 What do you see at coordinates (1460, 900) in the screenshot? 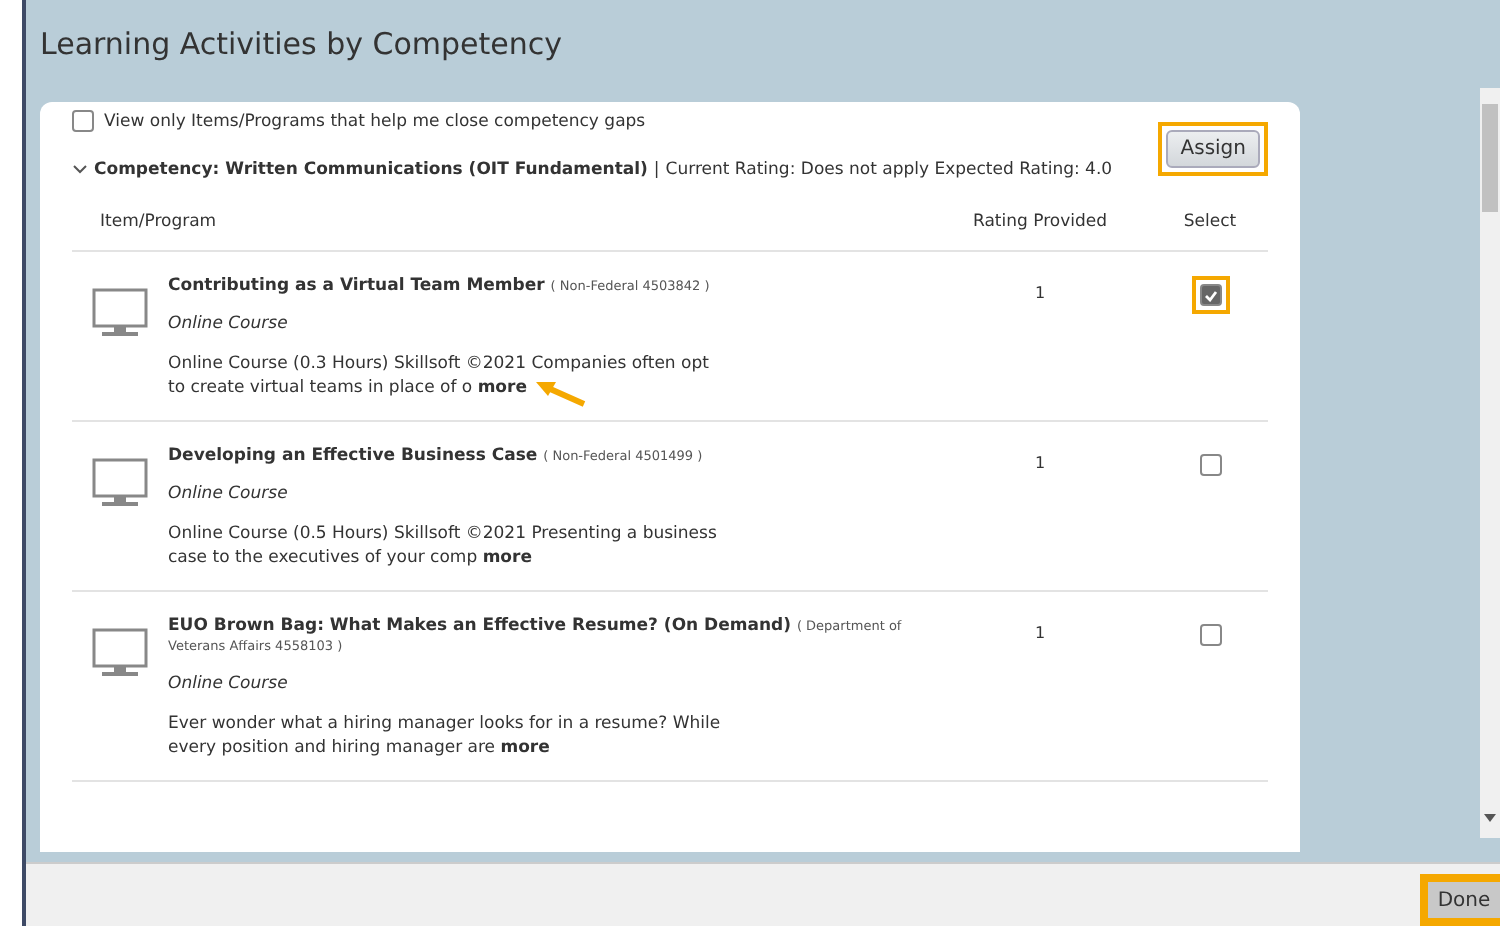
I see `done-button: Done` at bounding box center [1460, 900].